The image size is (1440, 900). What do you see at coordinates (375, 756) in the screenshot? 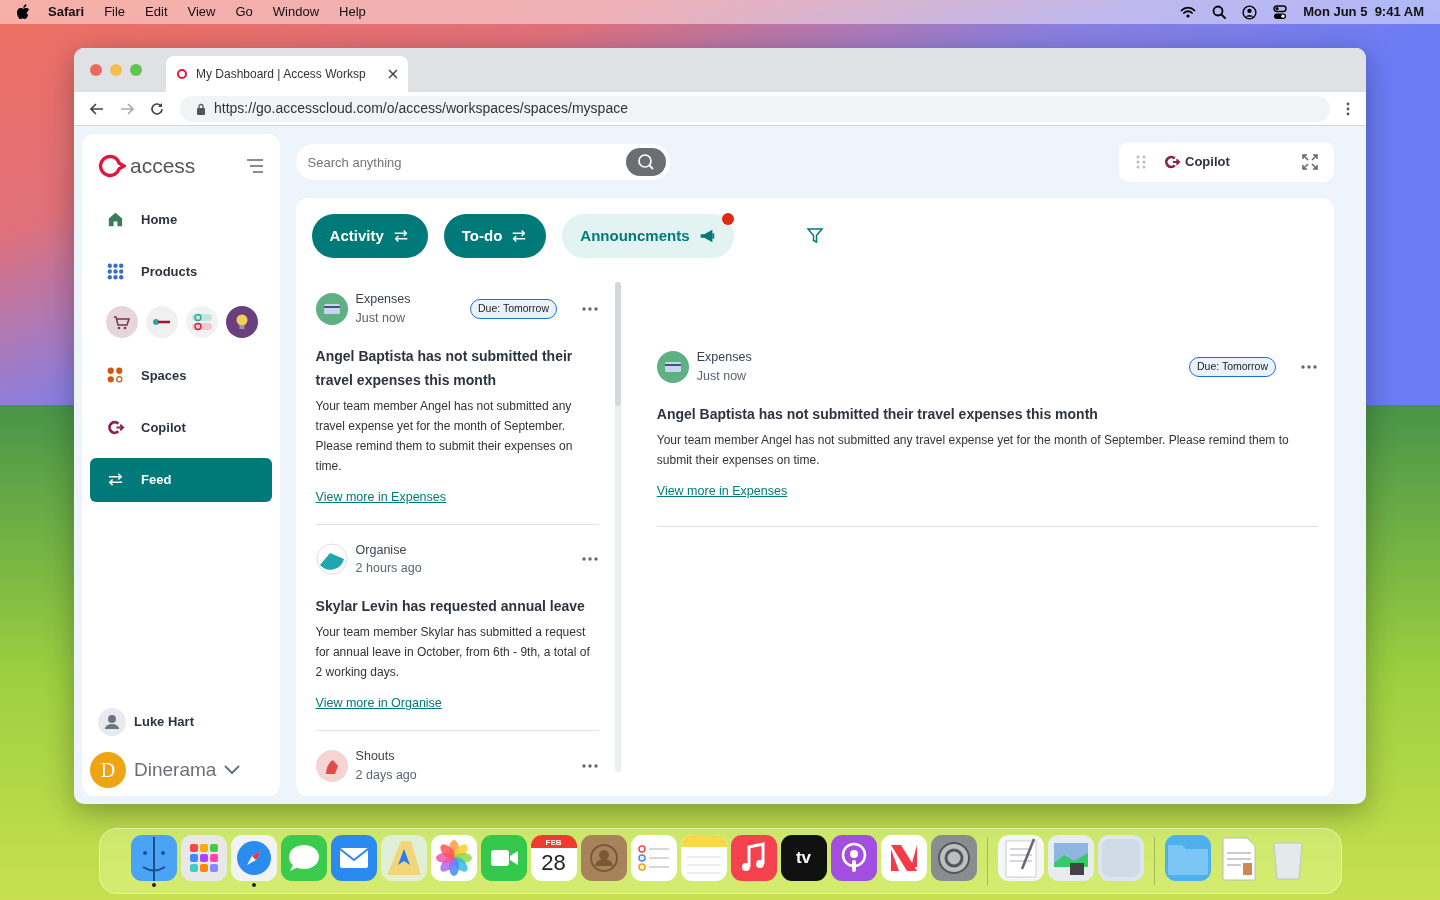
I see `source-name: Shouts` at bounding box center [375, 756].